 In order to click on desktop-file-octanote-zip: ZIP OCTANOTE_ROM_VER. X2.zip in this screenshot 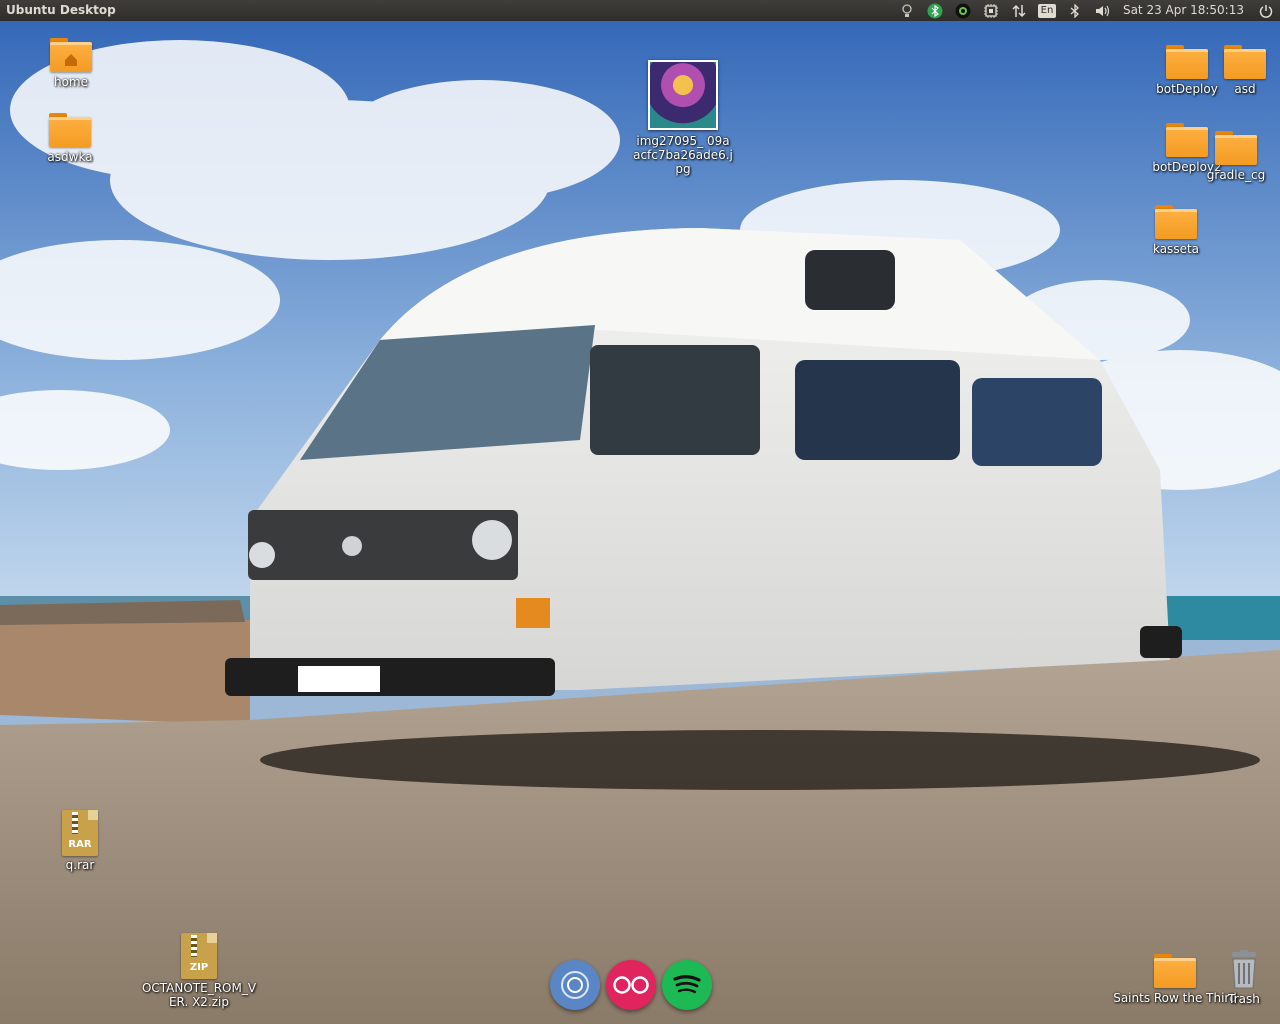, I will do `click(199, 971)`.